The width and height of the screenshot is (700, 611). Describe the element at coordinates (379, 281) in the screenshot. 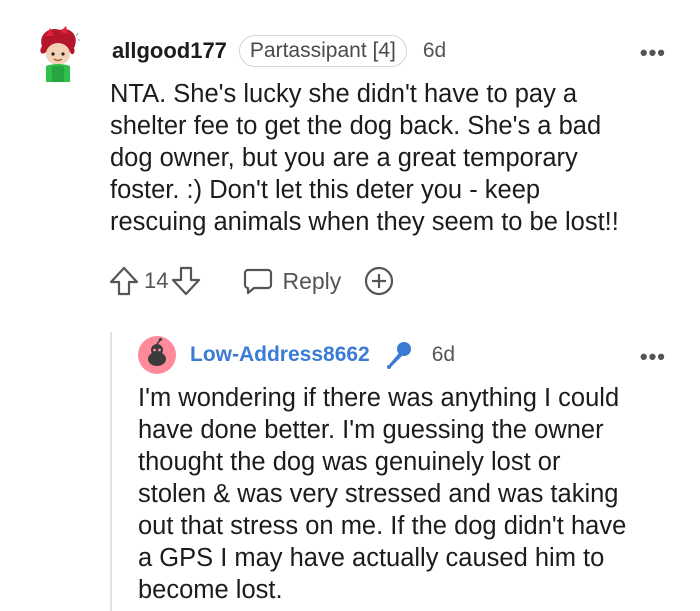

I see `award-plus-icon` at that location.